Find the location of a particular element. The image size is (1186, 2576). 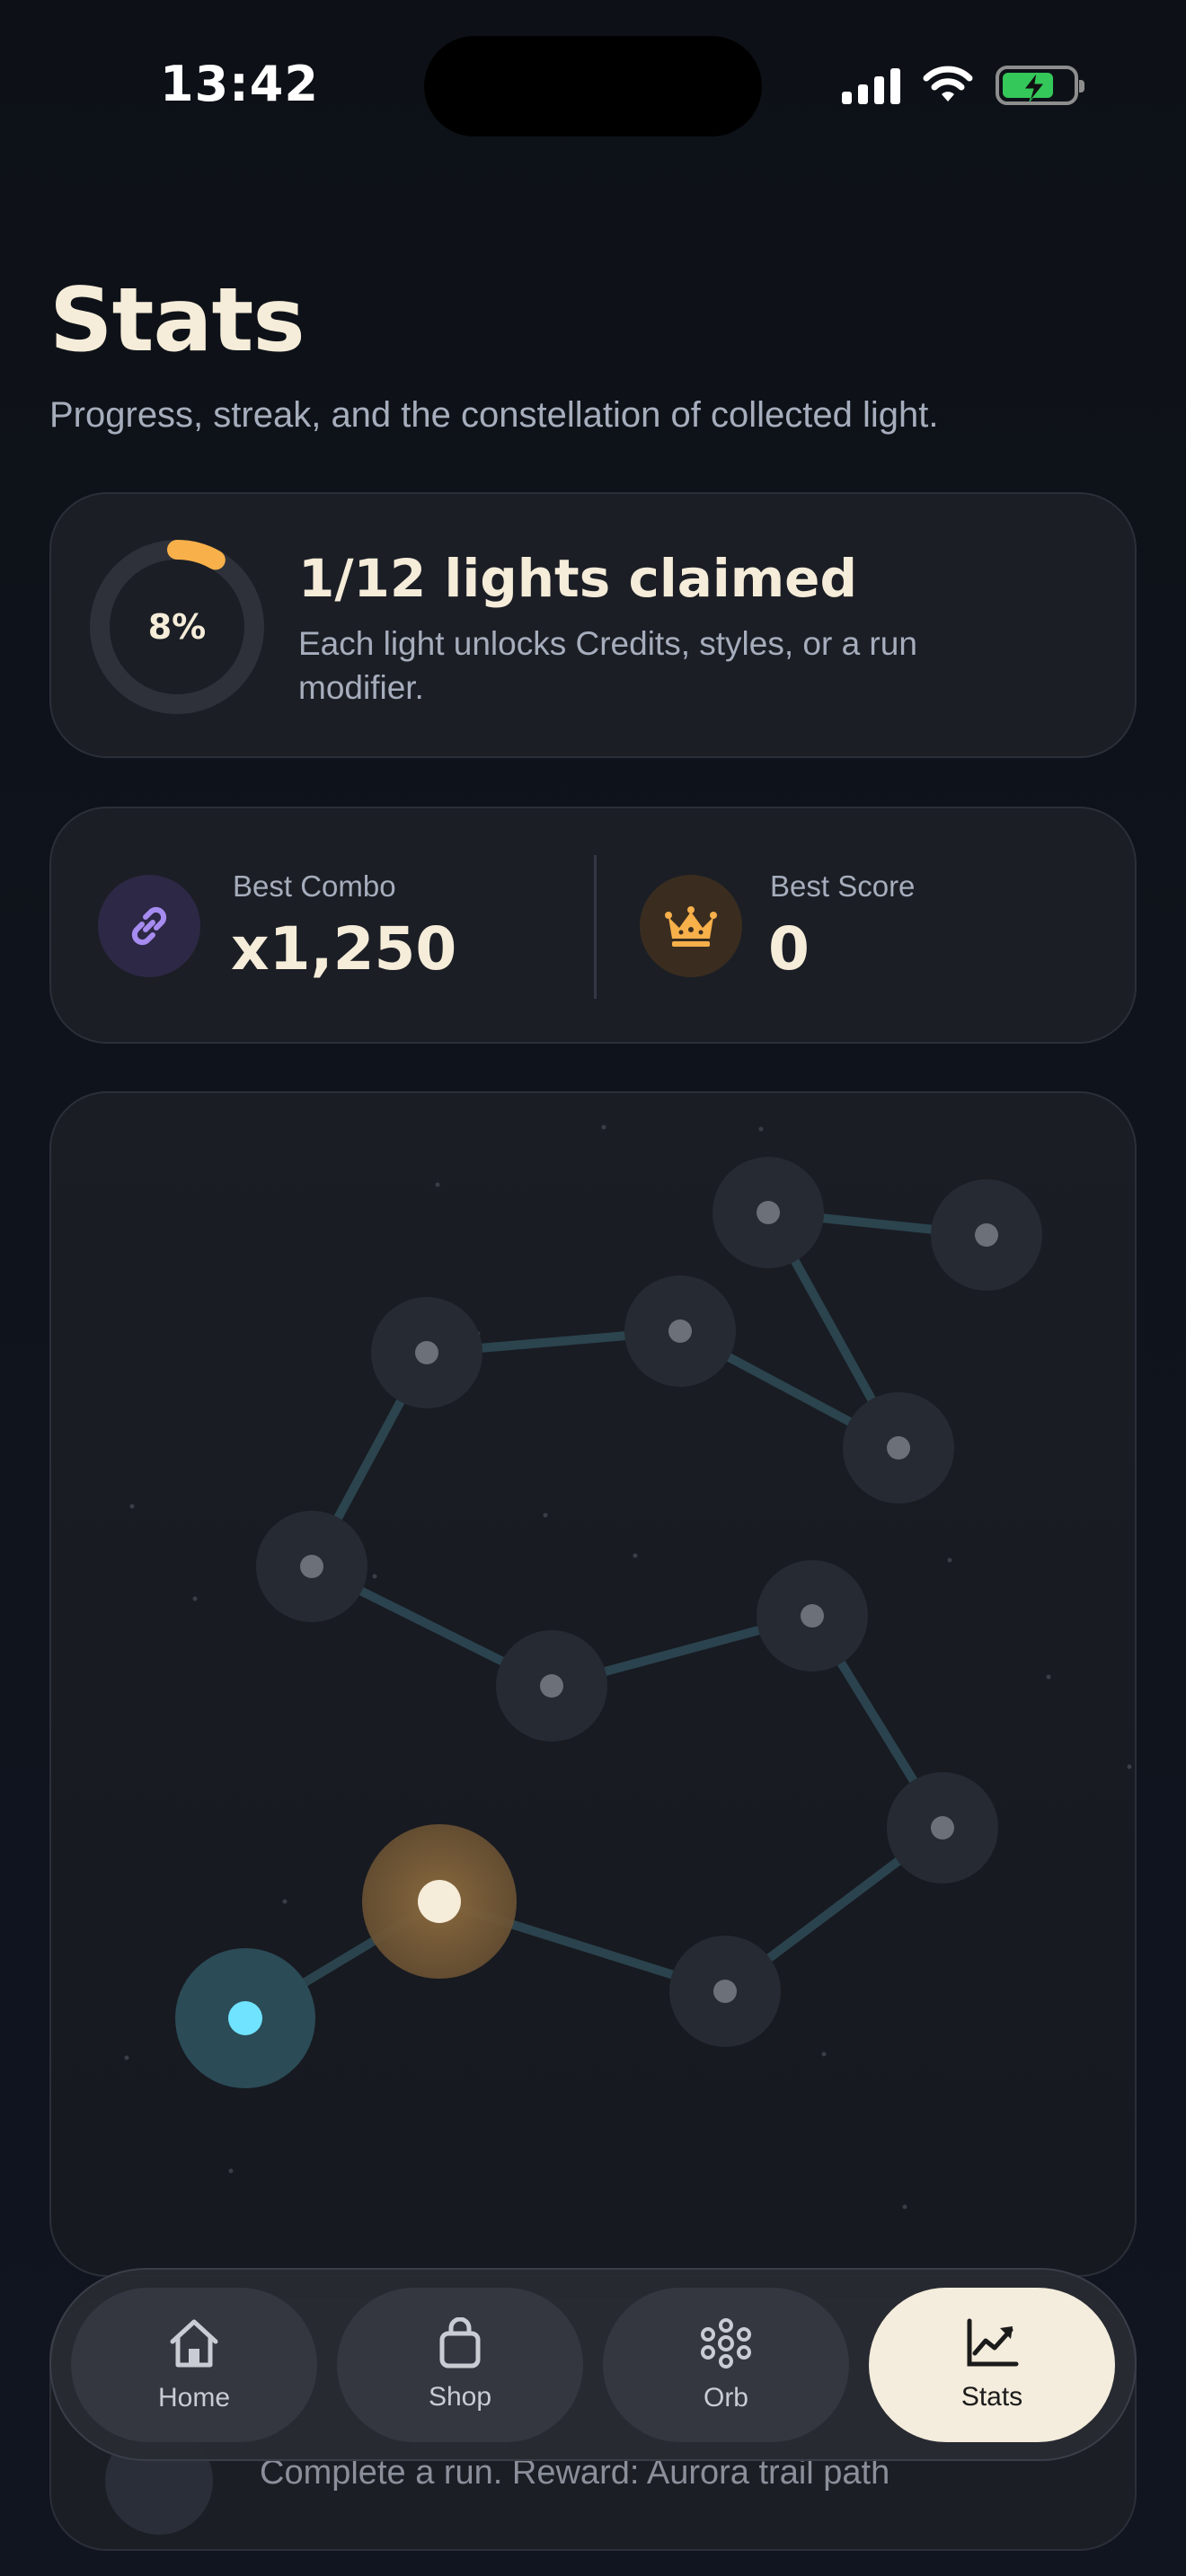

dynamic-island is located at coordinates (593, 86).